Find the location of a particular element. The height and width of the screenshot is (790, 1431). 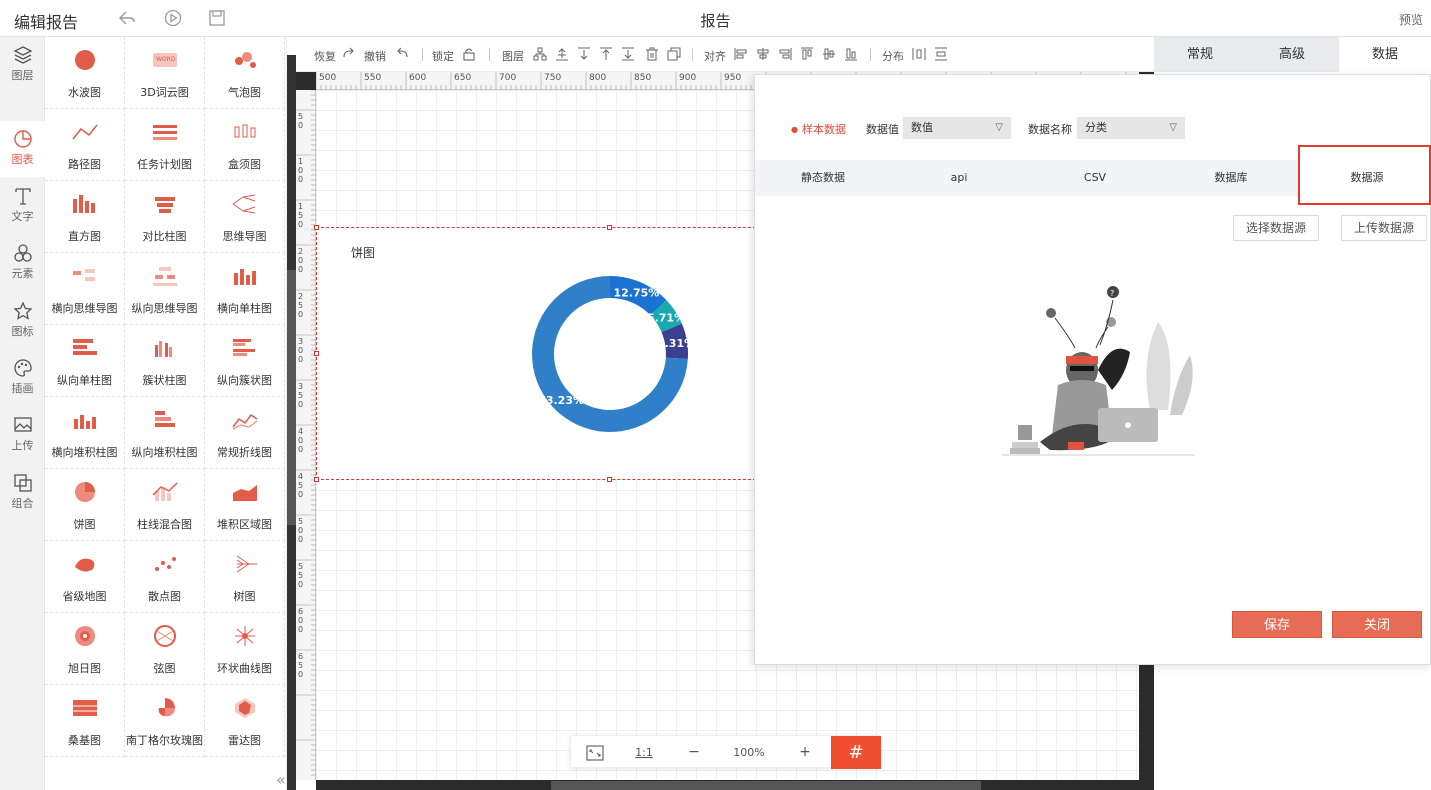

align-middle-v-icon is located at coordinates (829, 54).